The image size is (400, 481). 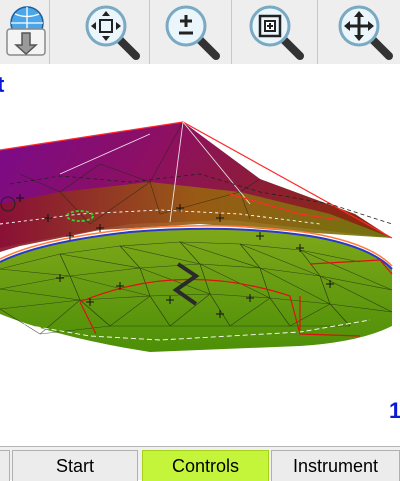 What do you see at coordinates (205, 465) in the screenshot?
I see `tab-controls: Controls` at bounding box center [205, 465].